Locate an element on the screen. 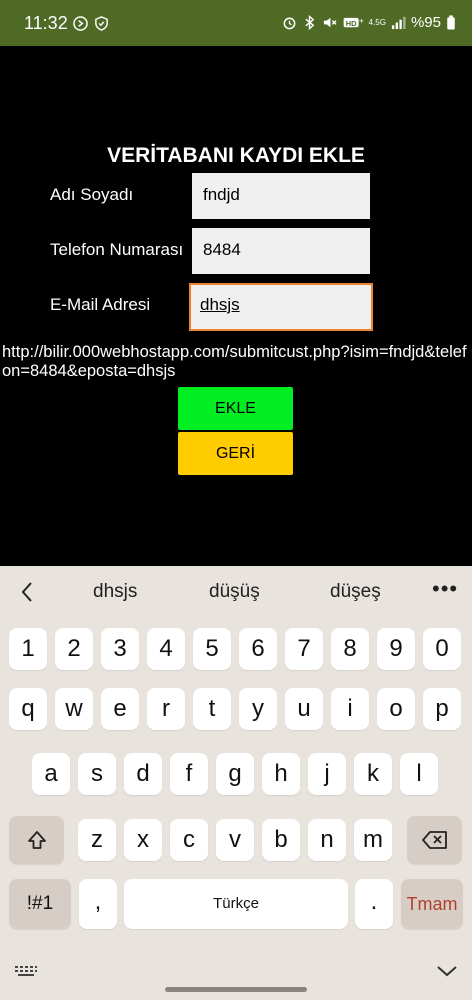 Image resolution: width=472 pixels, height=1000 pixels. key-row-numbers-9: 0 is located at coordinates (442, 649).